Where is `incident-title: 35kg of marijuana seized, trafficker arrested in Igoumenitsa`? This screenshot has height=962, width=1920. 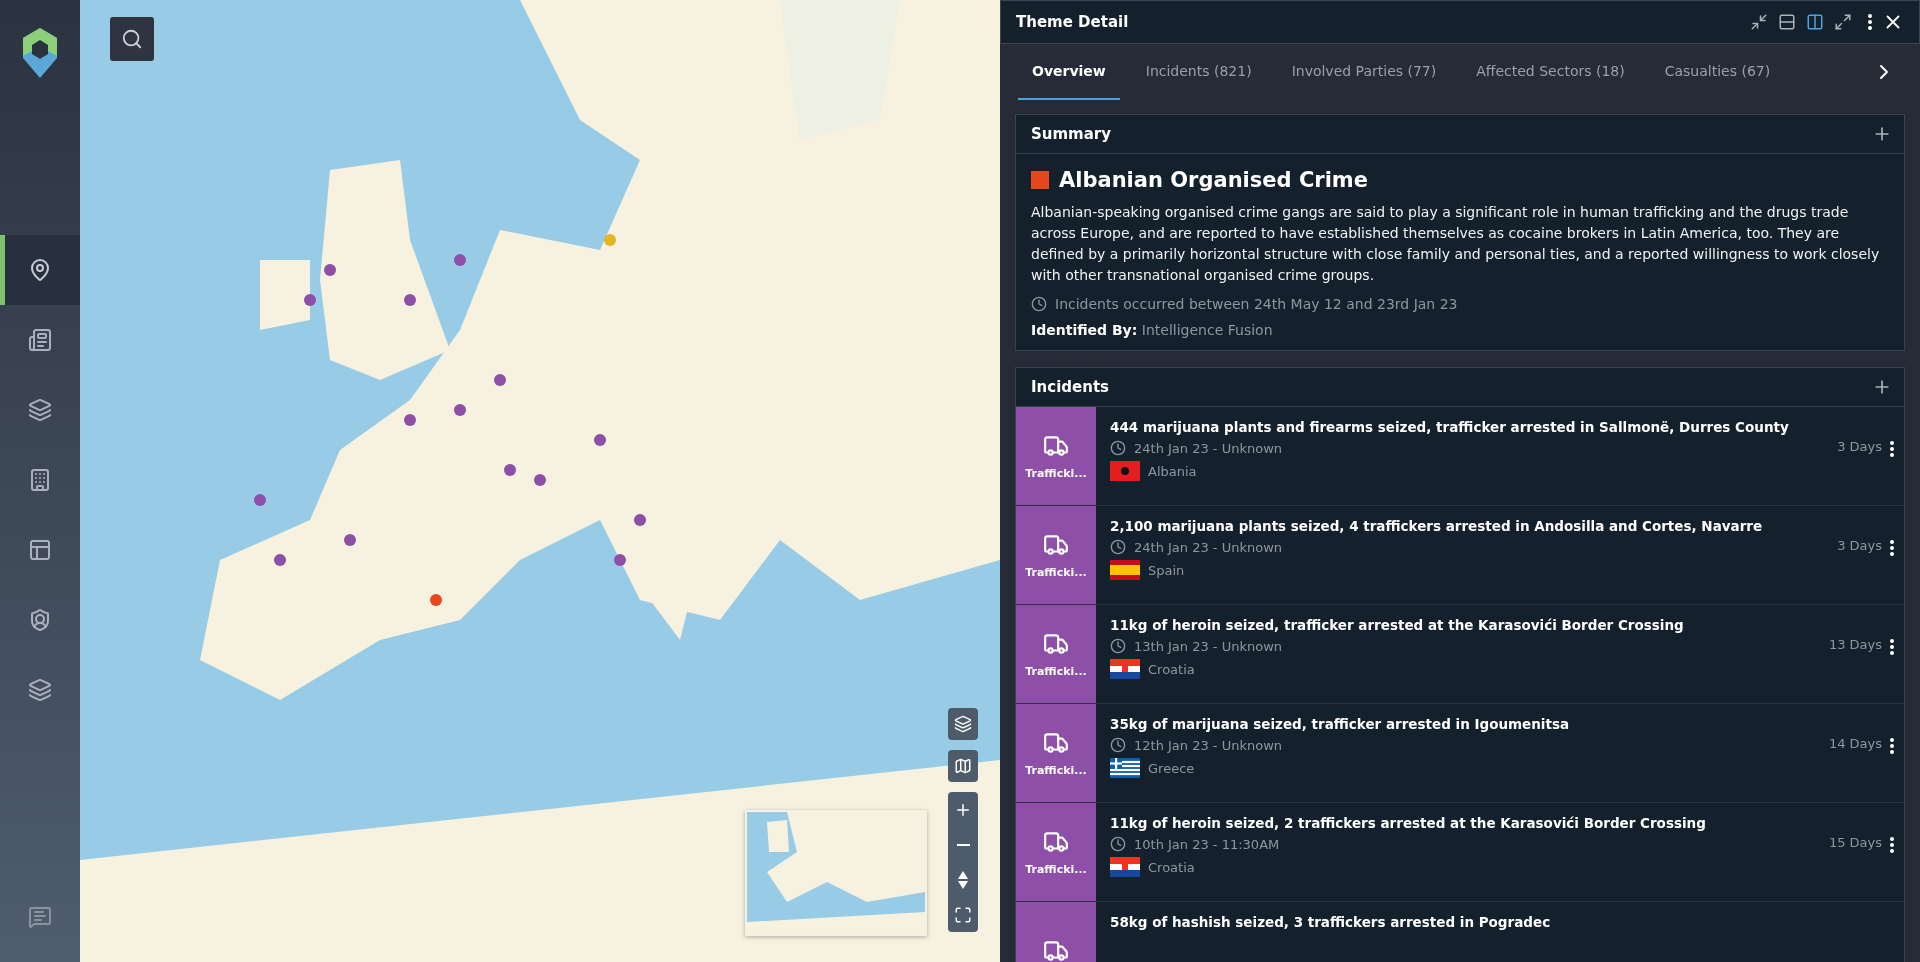
incident-title: 35kg of marijuana seized, trafficker arrested in Igoumenitsa is located at coordinates (1462, 724).